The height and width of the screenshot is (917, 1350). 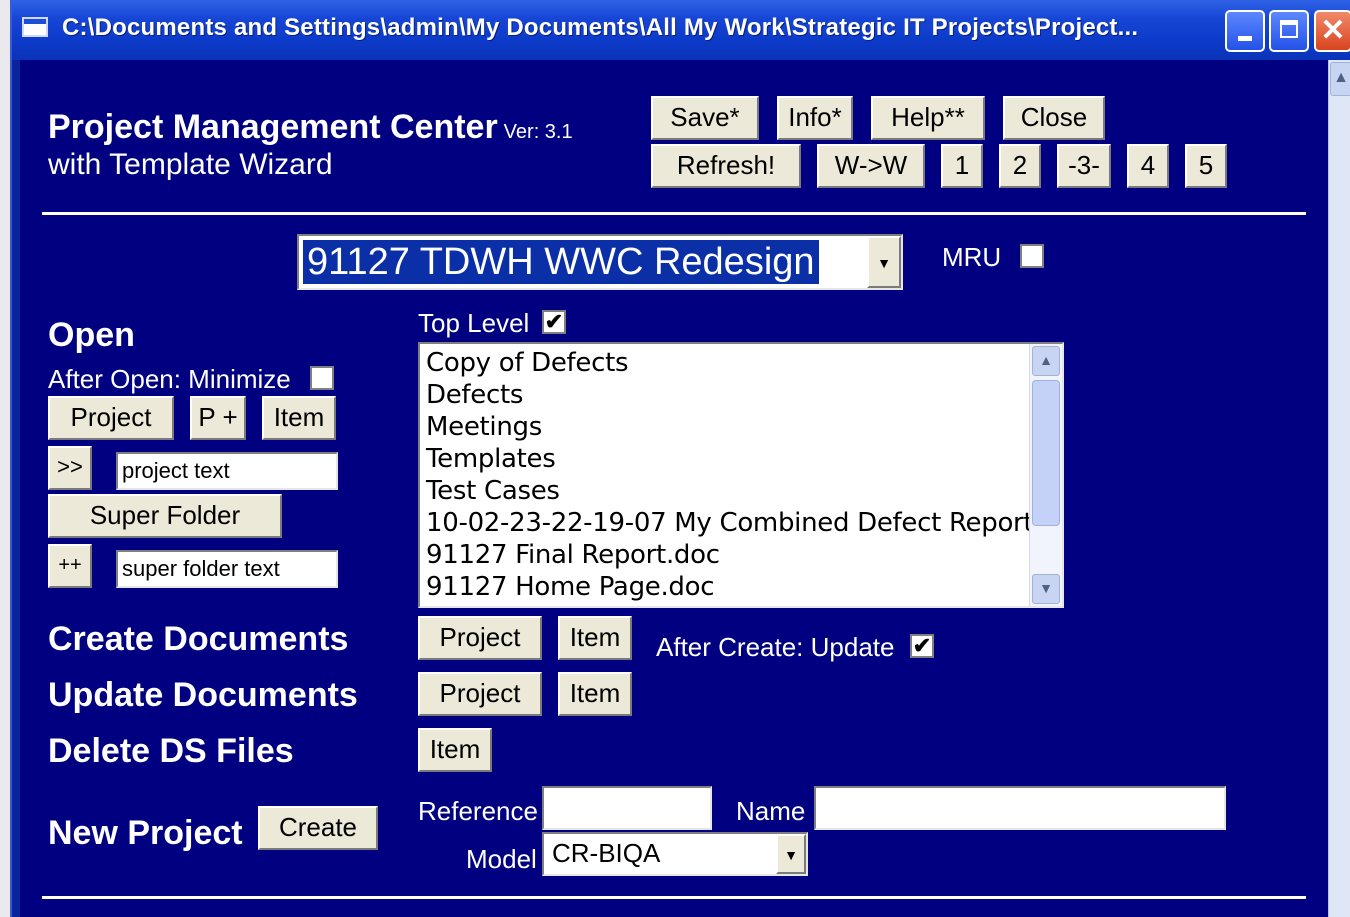 I want to click on model-select-value: CR-BIQA, so click(x=606, y=853).